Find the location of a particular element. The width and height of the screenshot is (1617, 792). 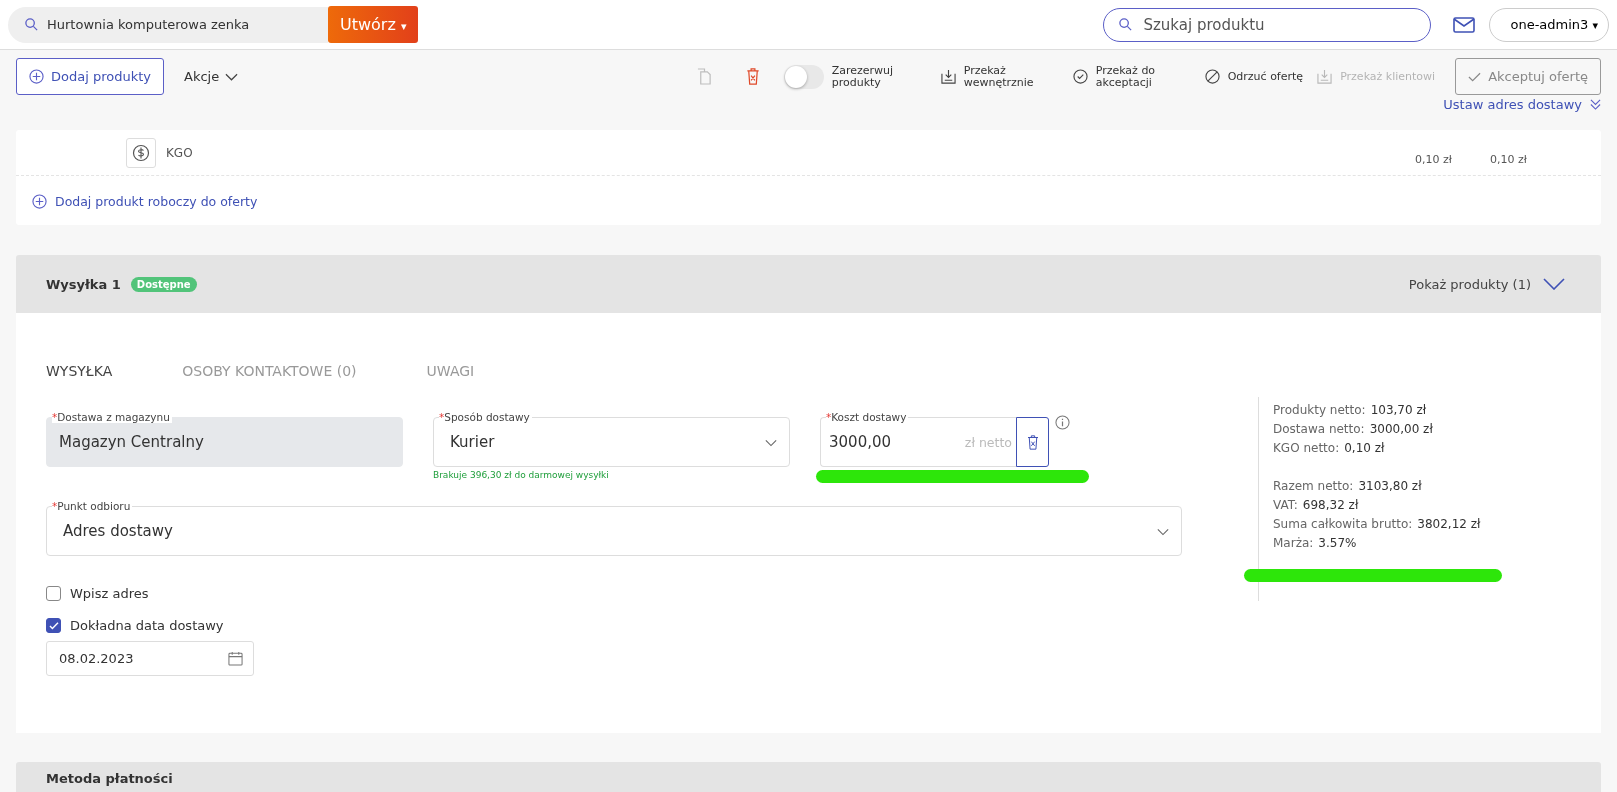

double-chevron-icon is located at coordinates (1595, 104).